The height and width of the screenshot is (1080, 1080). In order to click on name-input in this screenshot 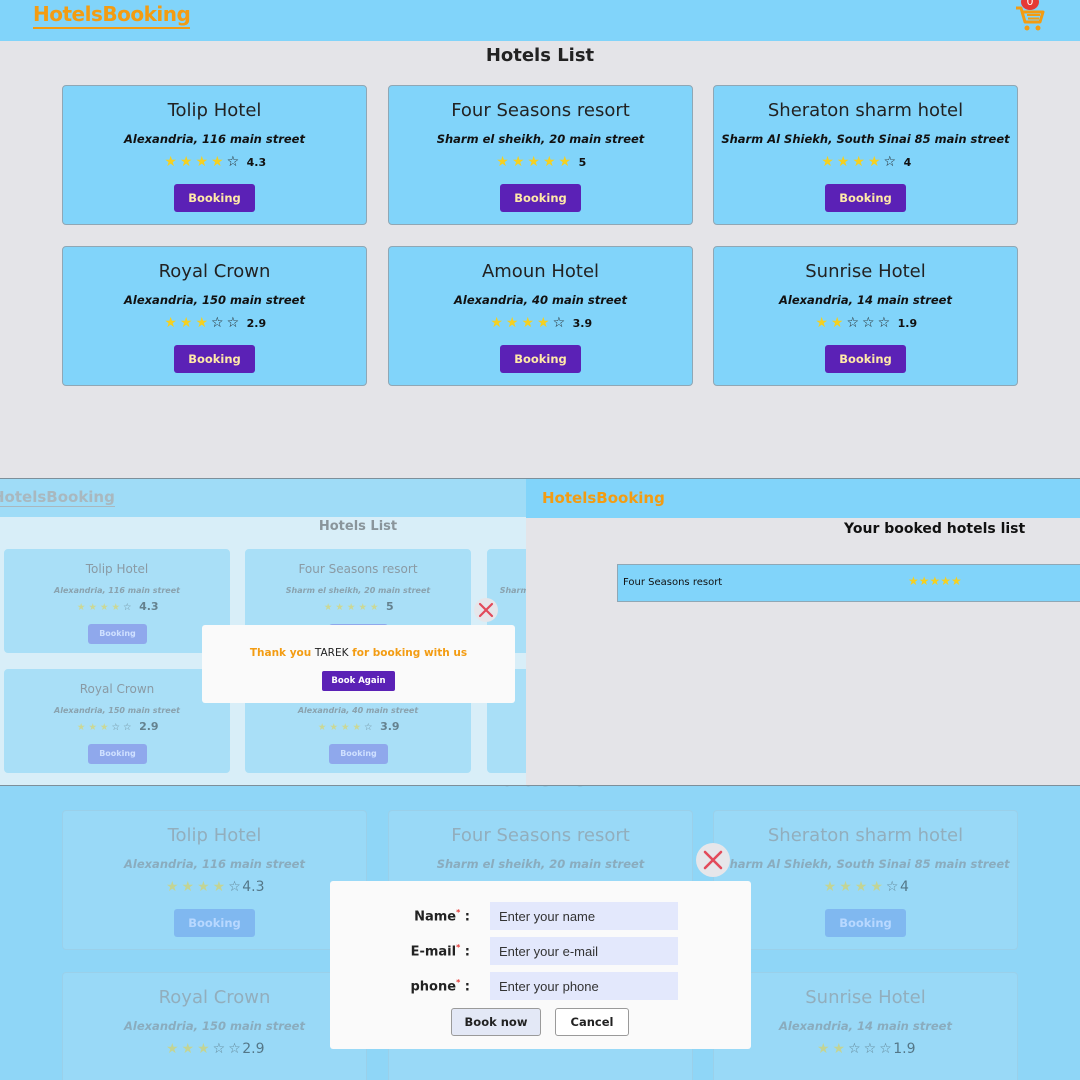, I will do `click(584, 916)`.